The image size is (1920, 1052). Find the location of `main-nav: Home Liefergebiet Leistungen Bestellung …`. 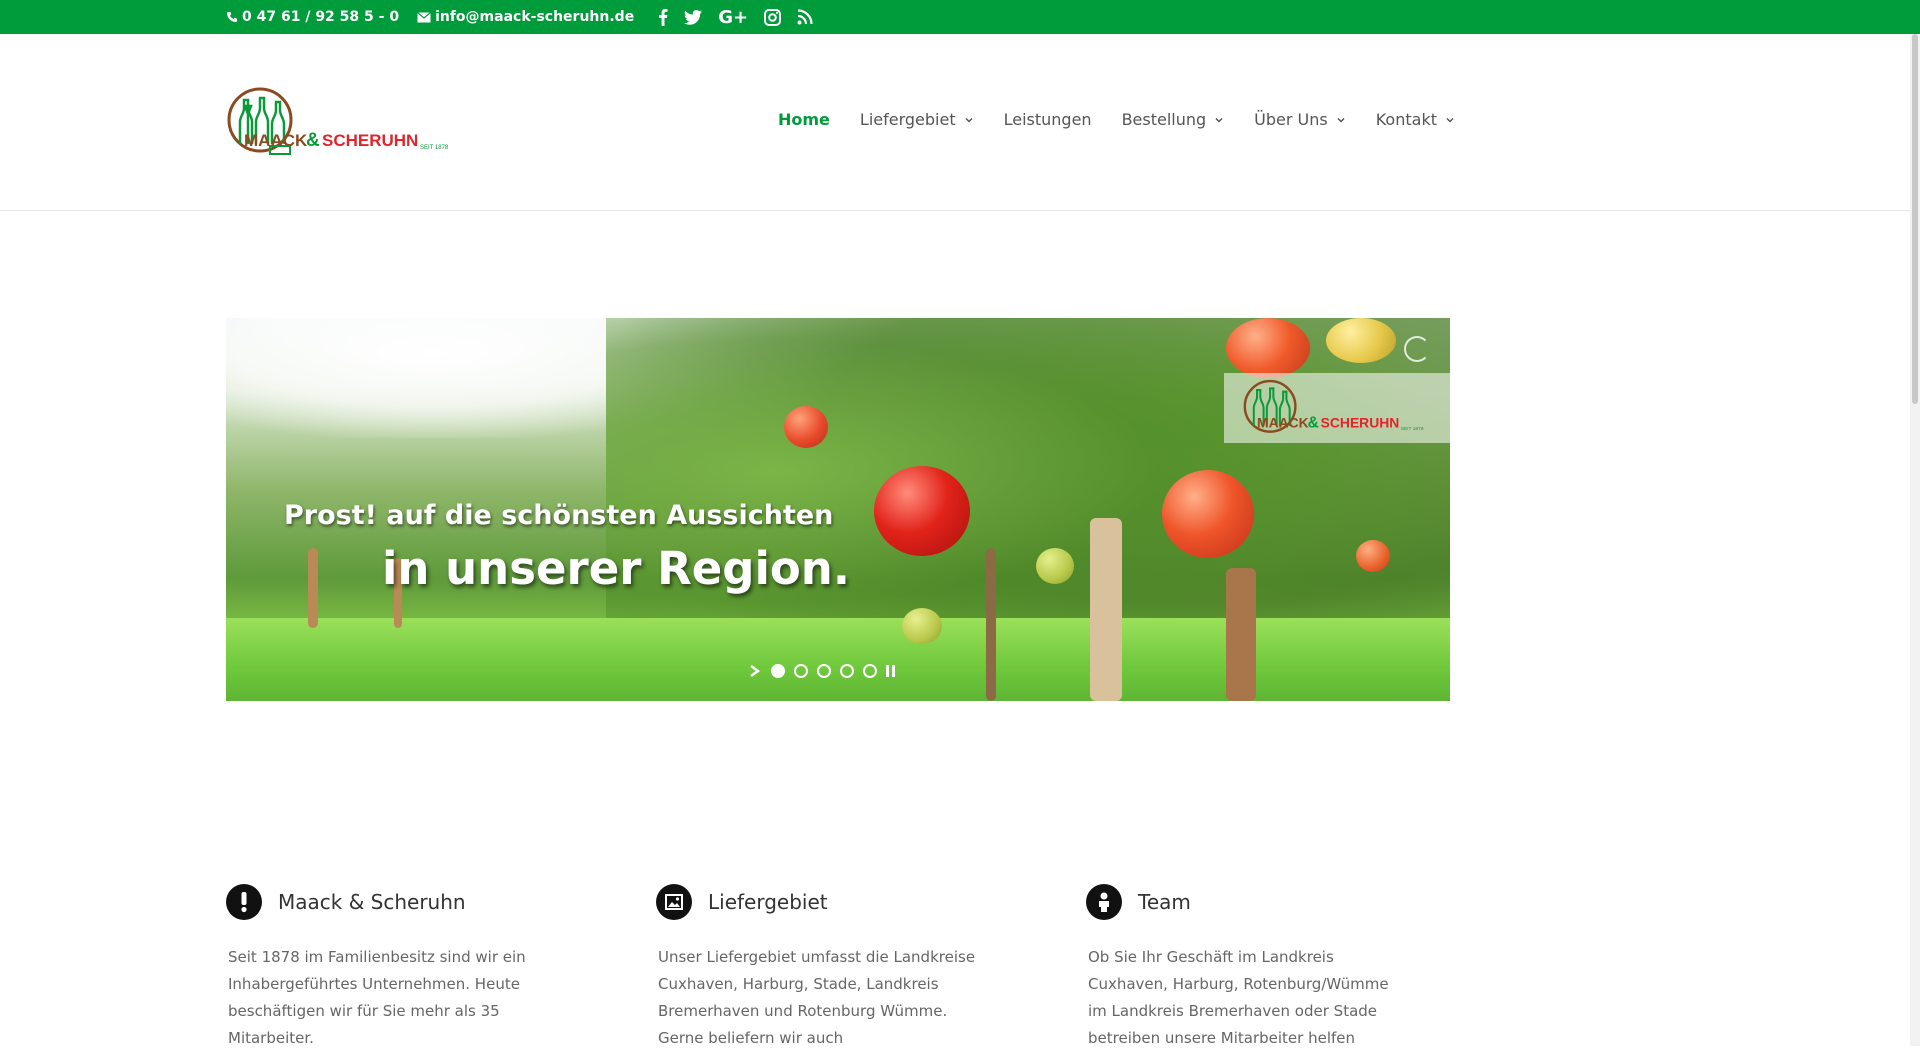

main-nav: Home Liefergebiet Leistungen Bestellung … is located at coordinates (1116, 119).